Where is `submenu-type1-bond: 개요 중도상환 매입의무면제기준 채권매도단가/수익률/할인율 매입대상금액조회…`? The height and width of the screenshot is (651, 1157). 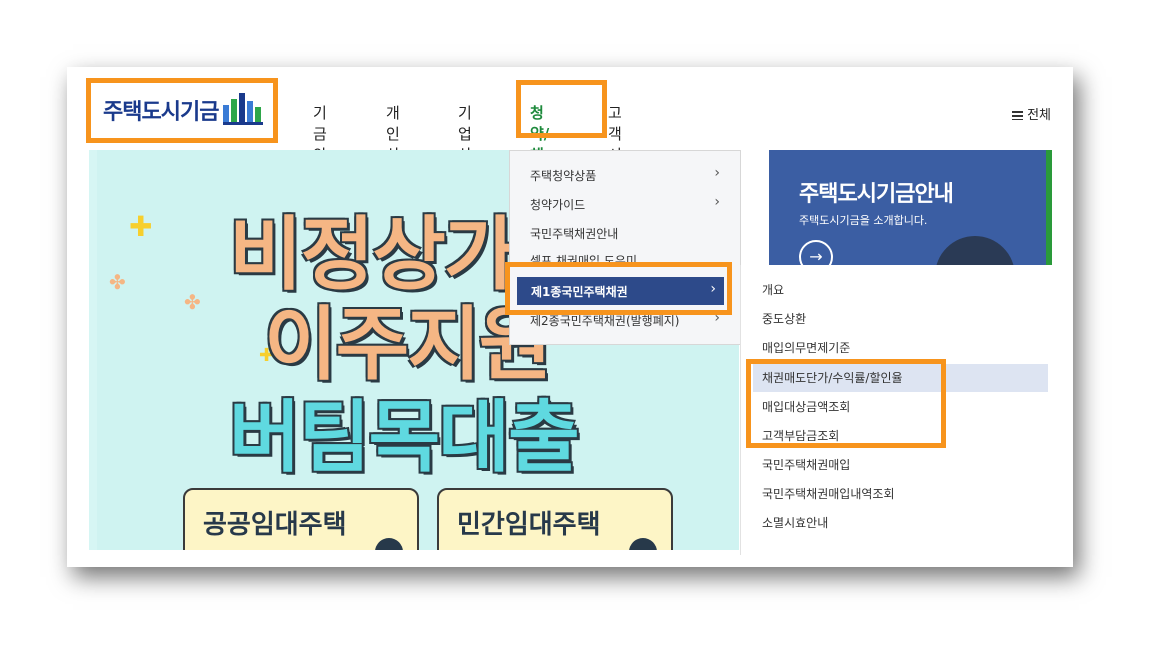
submenu-type1-bond: 개요 중도상환 매입의무면제기준 채권매도단가/수익률/할인율 매입대상금액조회… is located at coordinates (896, 410).